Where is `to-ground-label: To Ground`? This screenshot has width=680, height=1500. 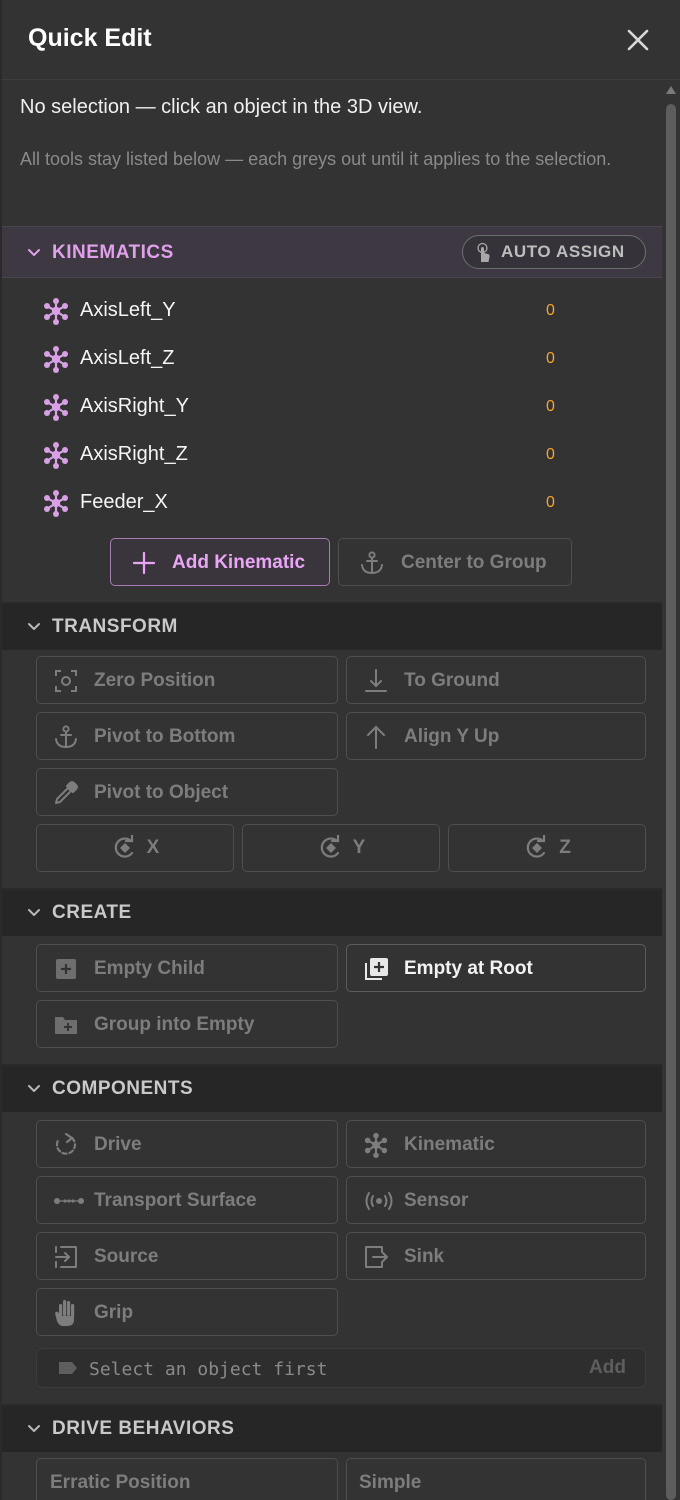 to-ground-label: To Ground is located at coordinates (452, 680).